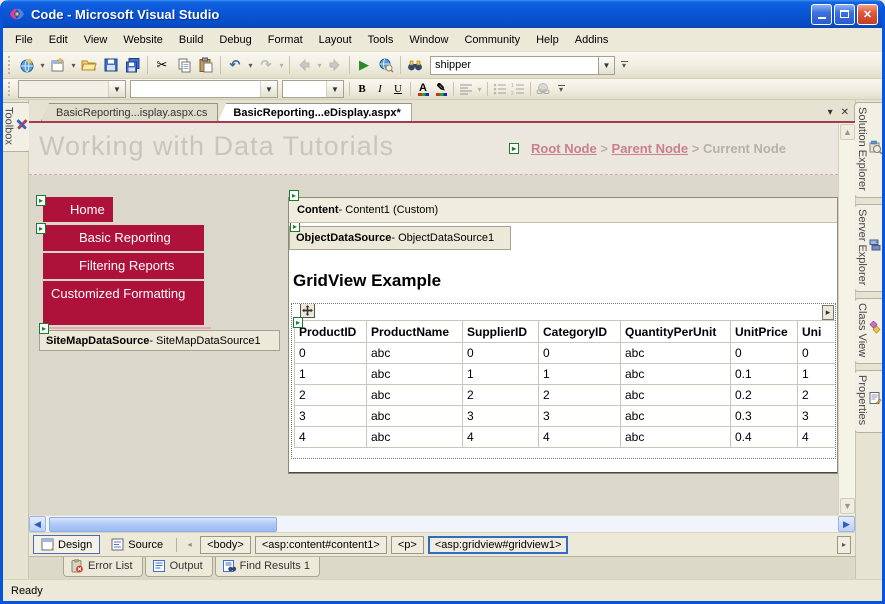 This screenshot has height=604, width=885. I want to click on nav-item-basic-reporting: Basic Reporting, so click(123, 238).